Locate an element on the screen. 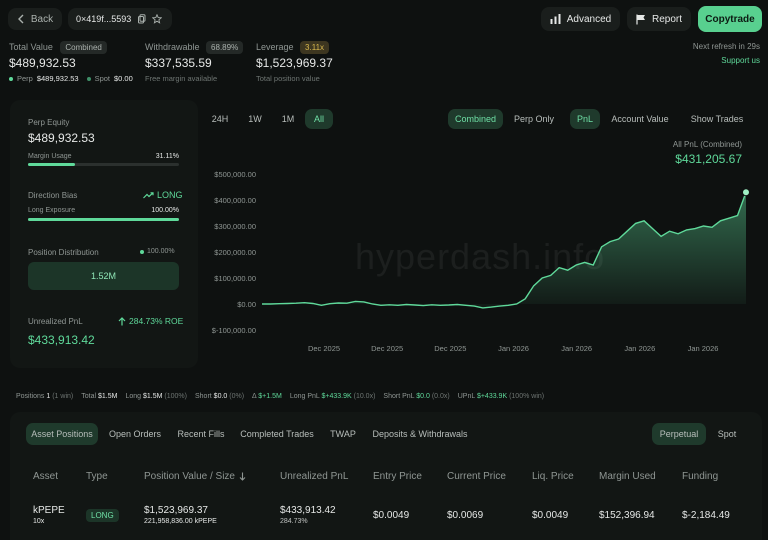 The image size is (768, 540). mode-perp-only: Perp Only is located at coordinates (534, 119).